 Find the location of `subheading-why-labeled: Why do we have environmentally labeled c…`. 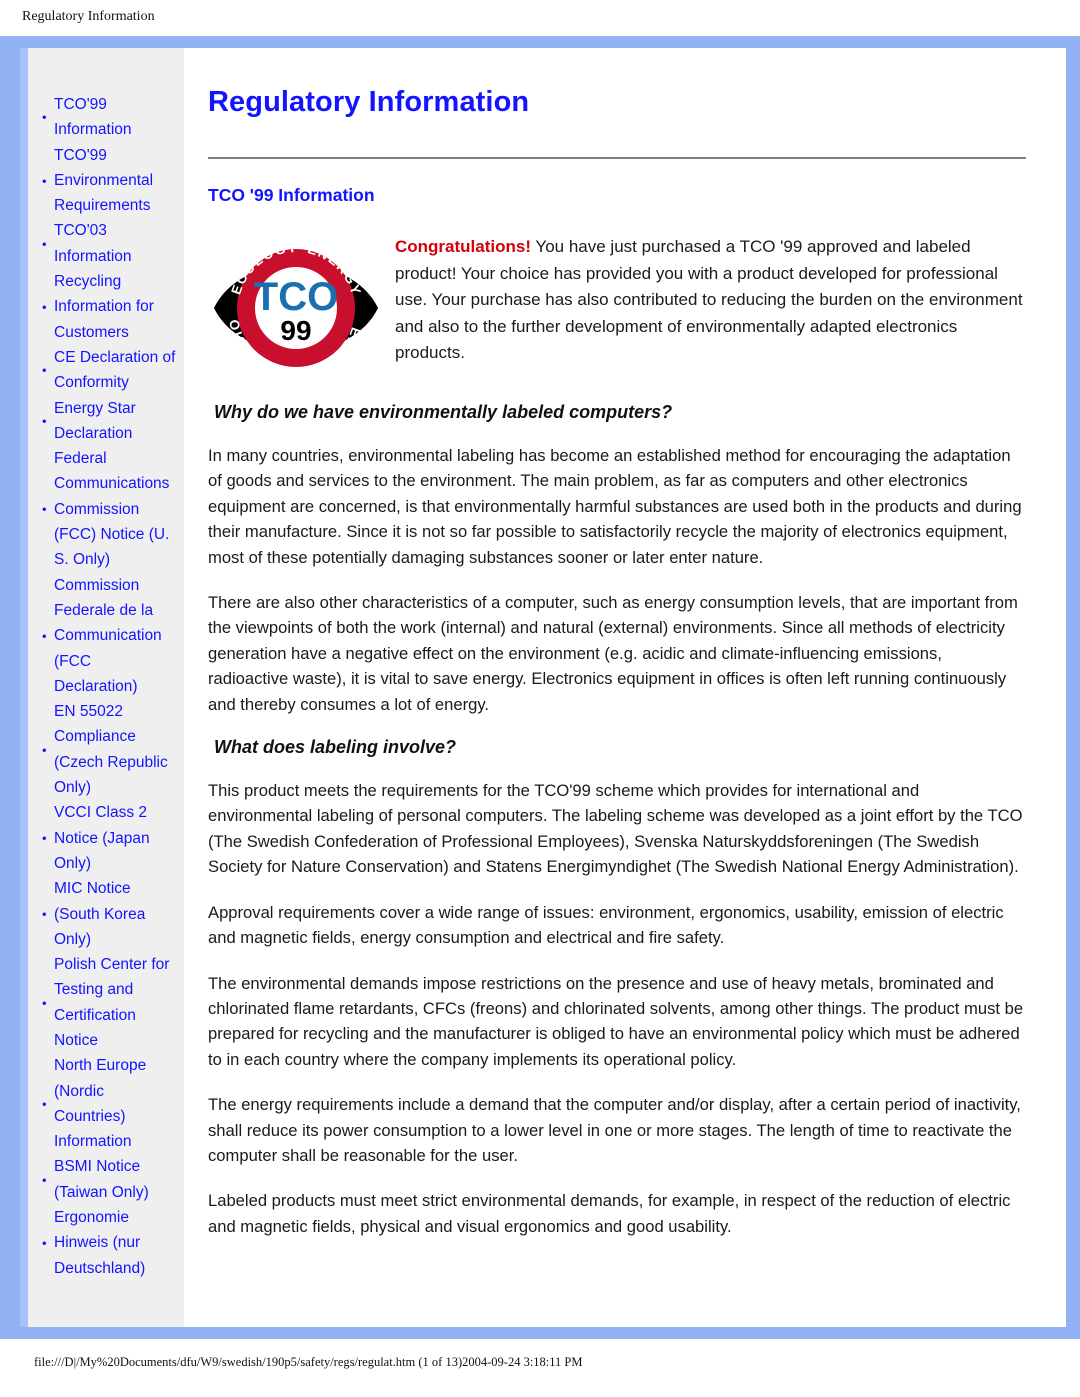

subheading-why-labeled: Why do we have environmentally labeled c… is located at coordinates (443, 412).